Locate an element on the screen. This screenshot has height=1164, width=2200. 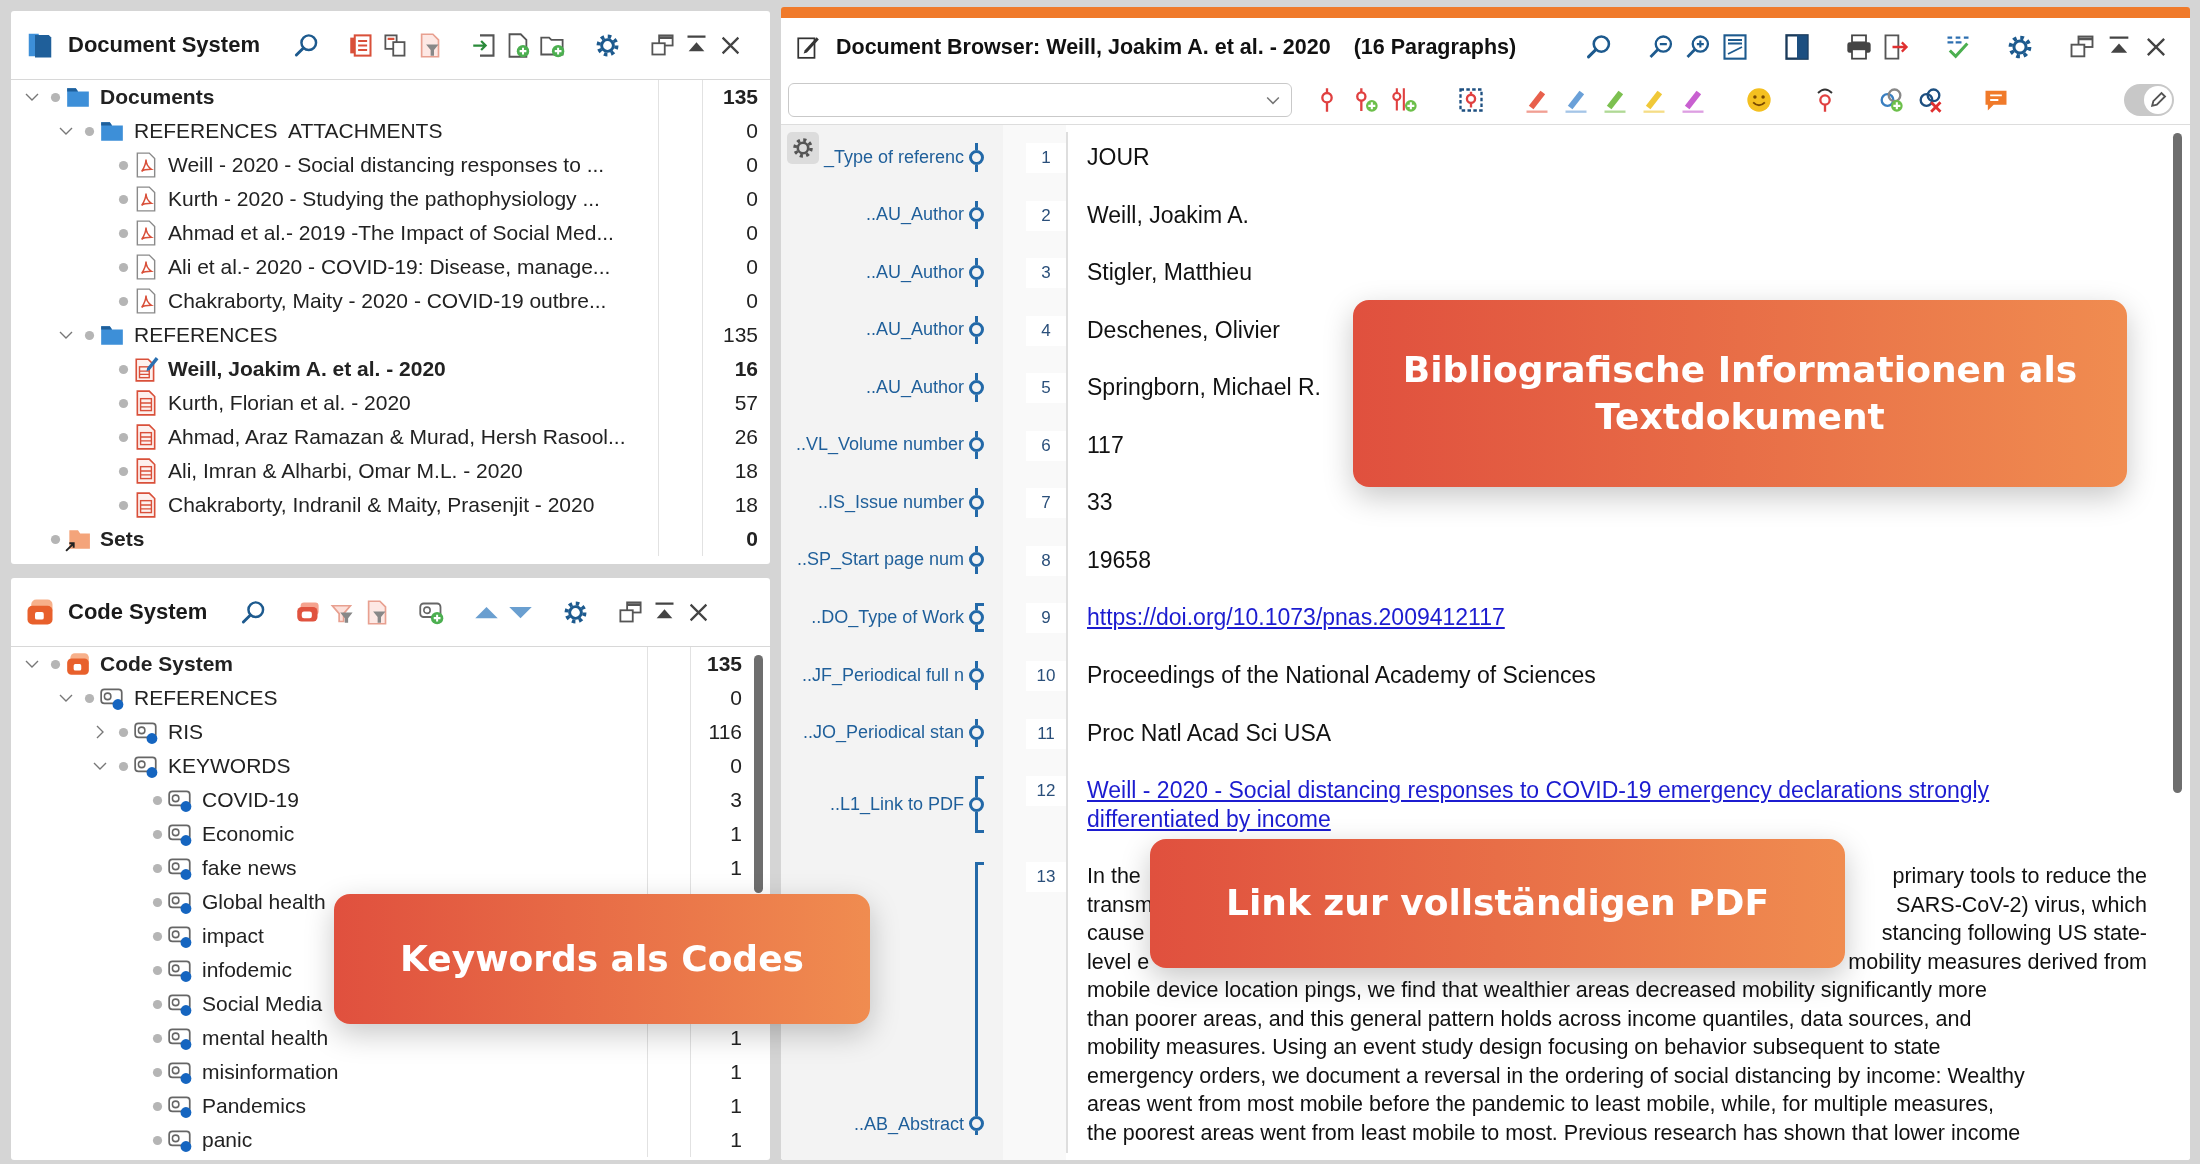
tree-item: panic is located at coordinates (227, 1140).